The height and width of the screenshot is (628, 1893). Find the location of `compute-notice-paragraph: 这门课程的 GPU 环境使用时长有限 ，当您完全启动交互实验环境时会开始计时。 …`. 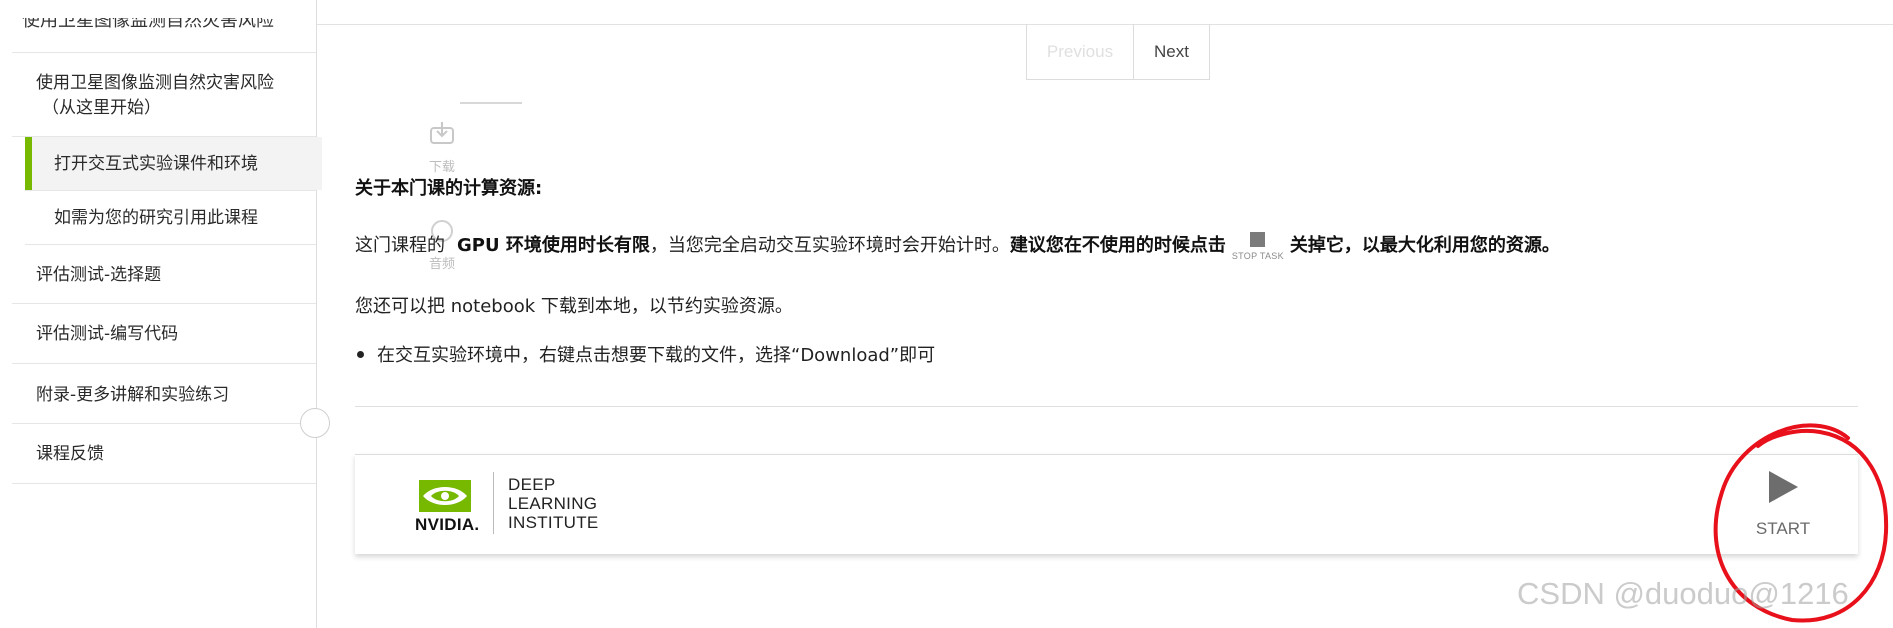

compute-notice-paragraph: 这门课程的 GPU 环境使用时长有限 ，当您完全启动交互实验环境时会开始计时。 … is located at coordinates (957, 245).